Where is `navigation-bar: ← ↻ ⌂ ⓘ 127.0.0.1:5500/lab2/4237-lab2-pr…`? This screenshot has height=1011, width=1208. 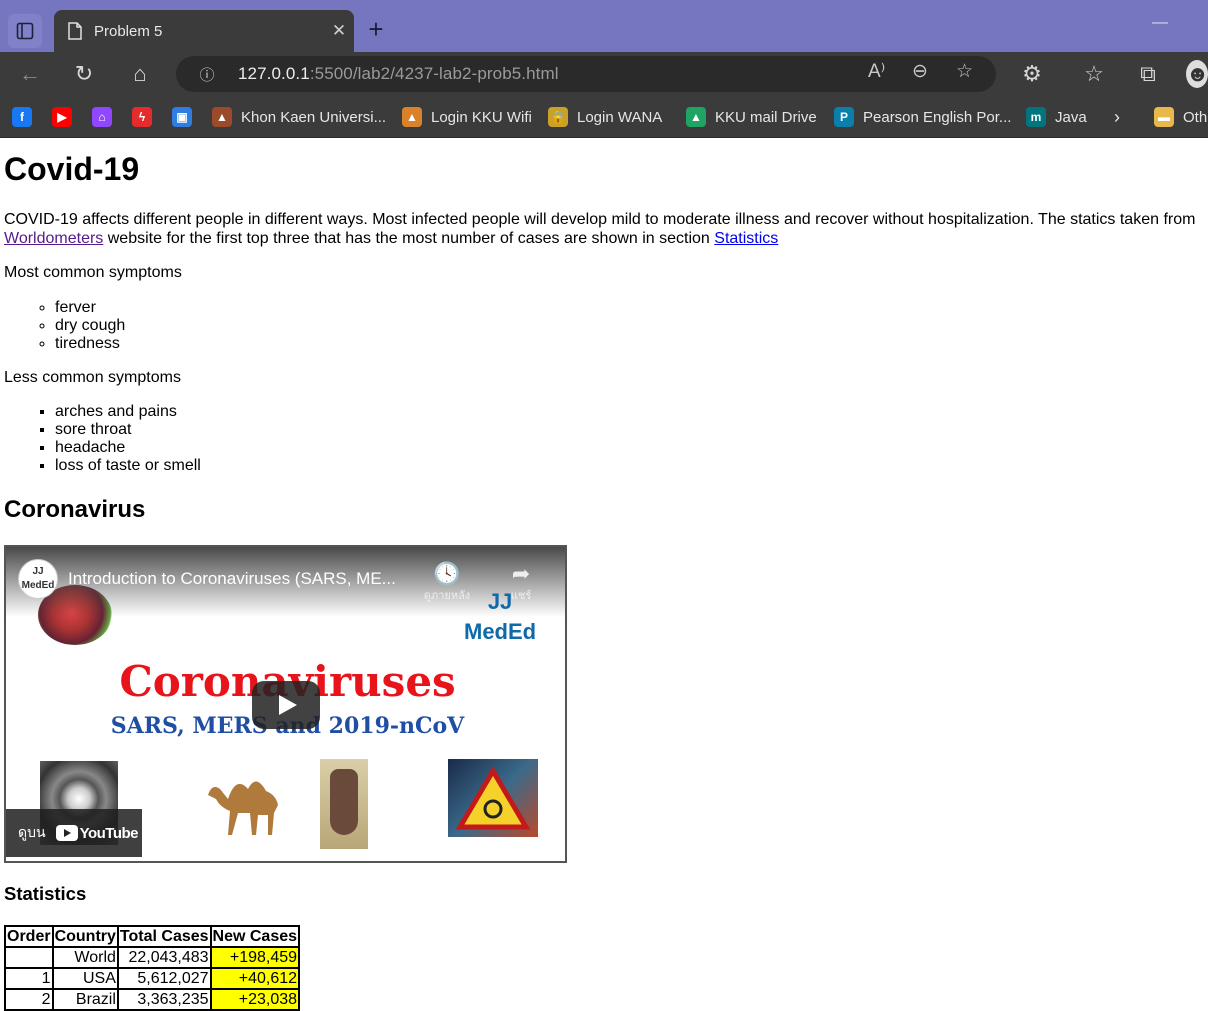
navigation-bar: ← ↻ ⌂ ⓘ 127.0.0.1:5500/lab2/4237-lab2-pr… is located at coordinates (604, 74).